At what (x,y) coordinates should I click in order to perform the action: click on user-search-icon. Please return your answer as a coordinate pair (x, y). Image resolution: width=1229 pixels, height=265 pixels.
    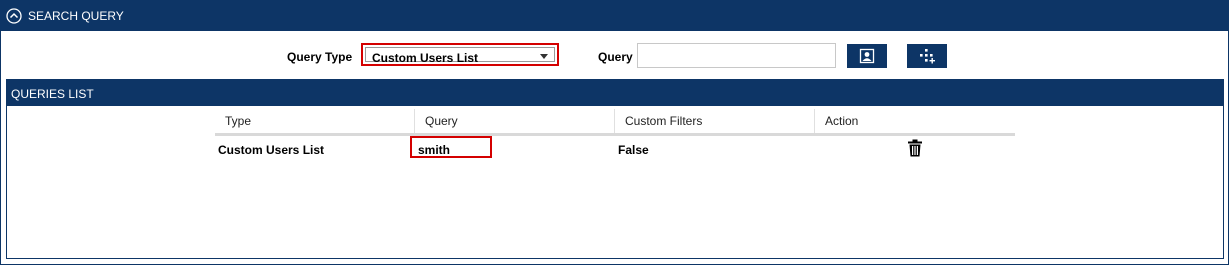
    Looking at the image, I should click on (867, 56).